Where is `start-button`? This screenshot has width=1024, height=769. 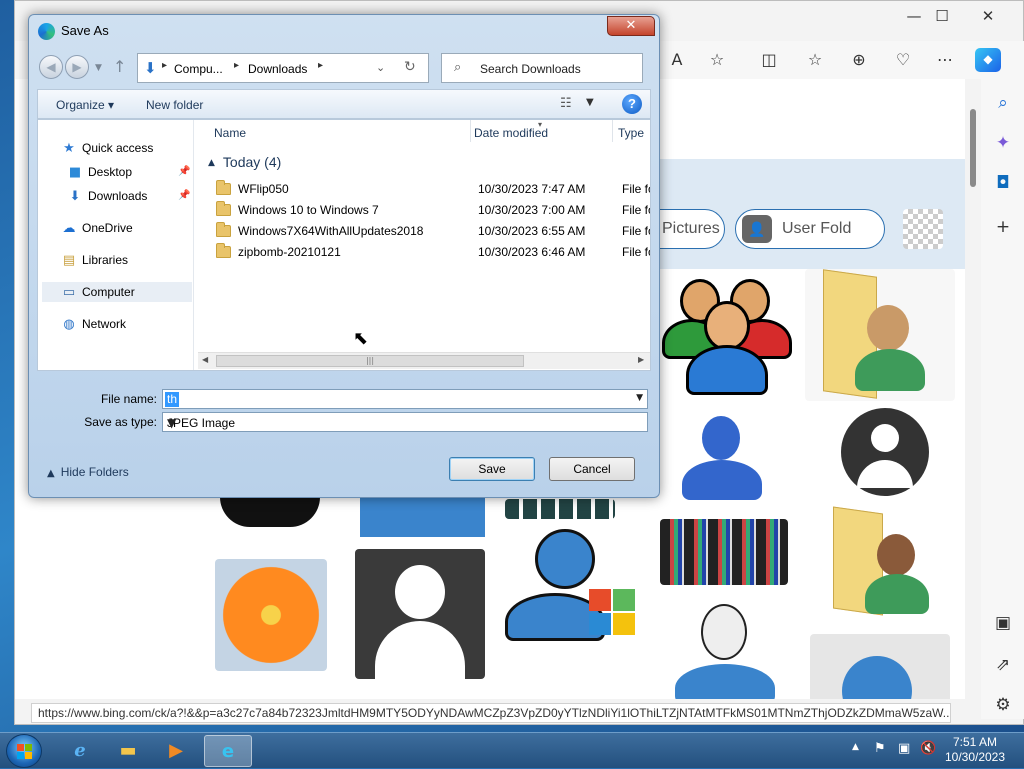 start-button is located at coordinates (24, 751).